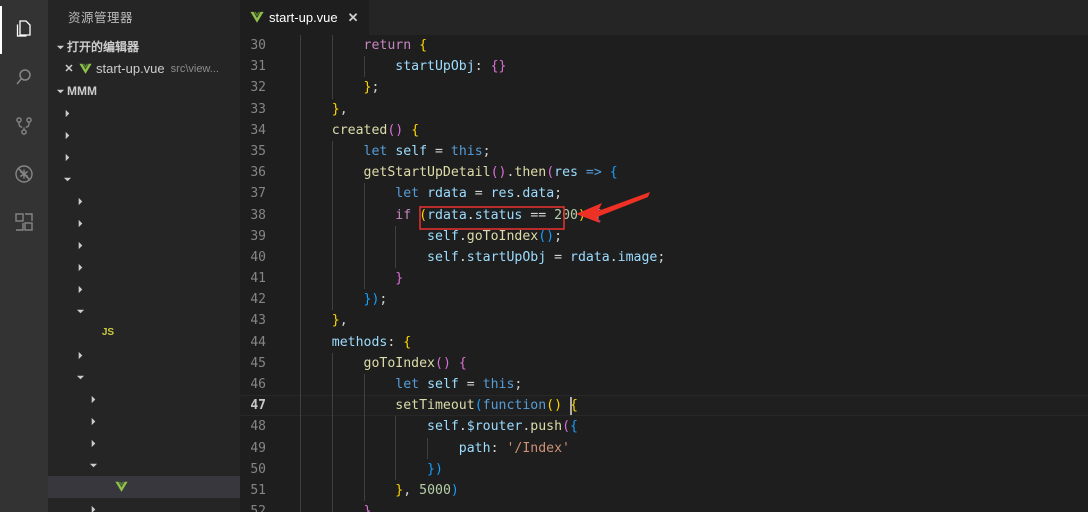 The height and width of the screenshot is (512, 1088). I want to click on code-line: 33 },, so click(664, 109).